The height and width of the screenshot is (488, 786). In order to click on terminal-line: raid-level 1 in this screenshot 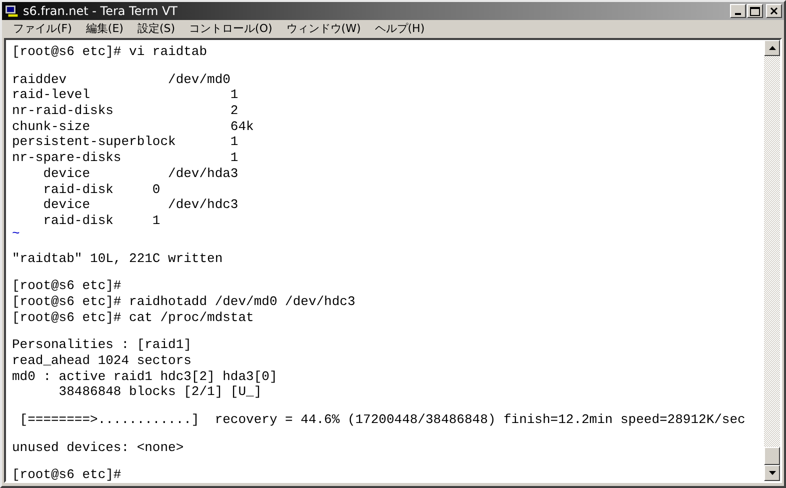, I will do `click(126, 95)`.